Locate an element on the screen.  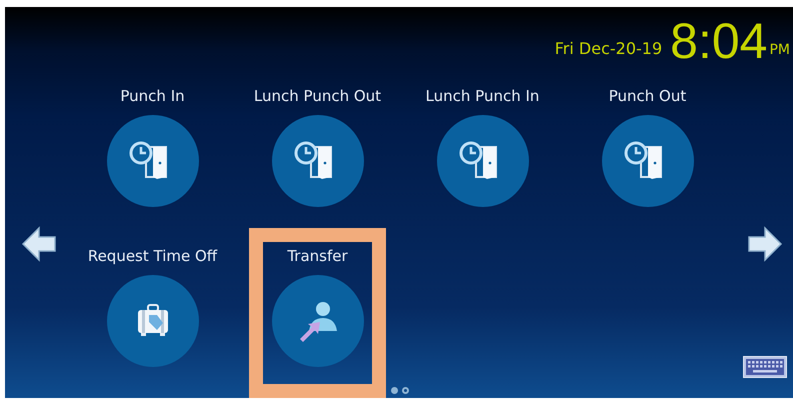
previous-page-button is located at coordinates (39, 244).